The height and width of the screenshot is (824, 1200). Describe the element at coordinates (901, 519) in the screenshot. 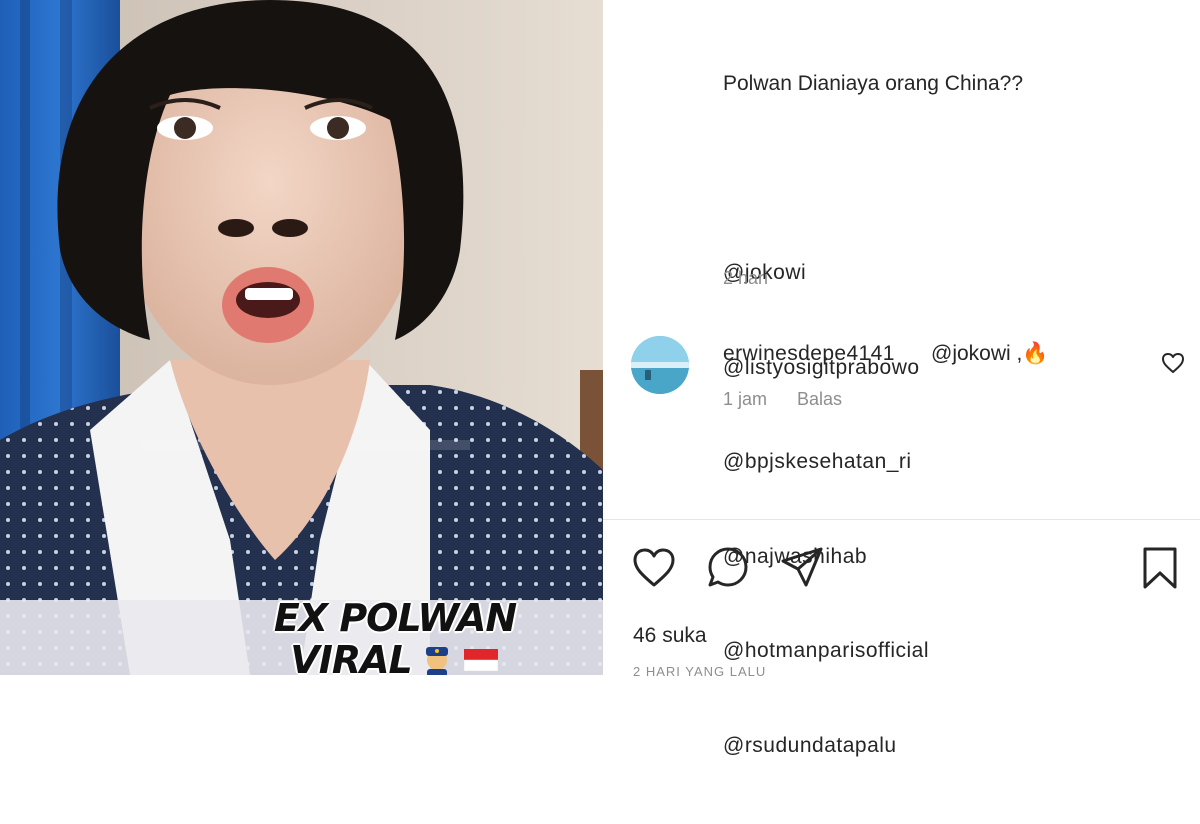

I see `section-divider` at that location.